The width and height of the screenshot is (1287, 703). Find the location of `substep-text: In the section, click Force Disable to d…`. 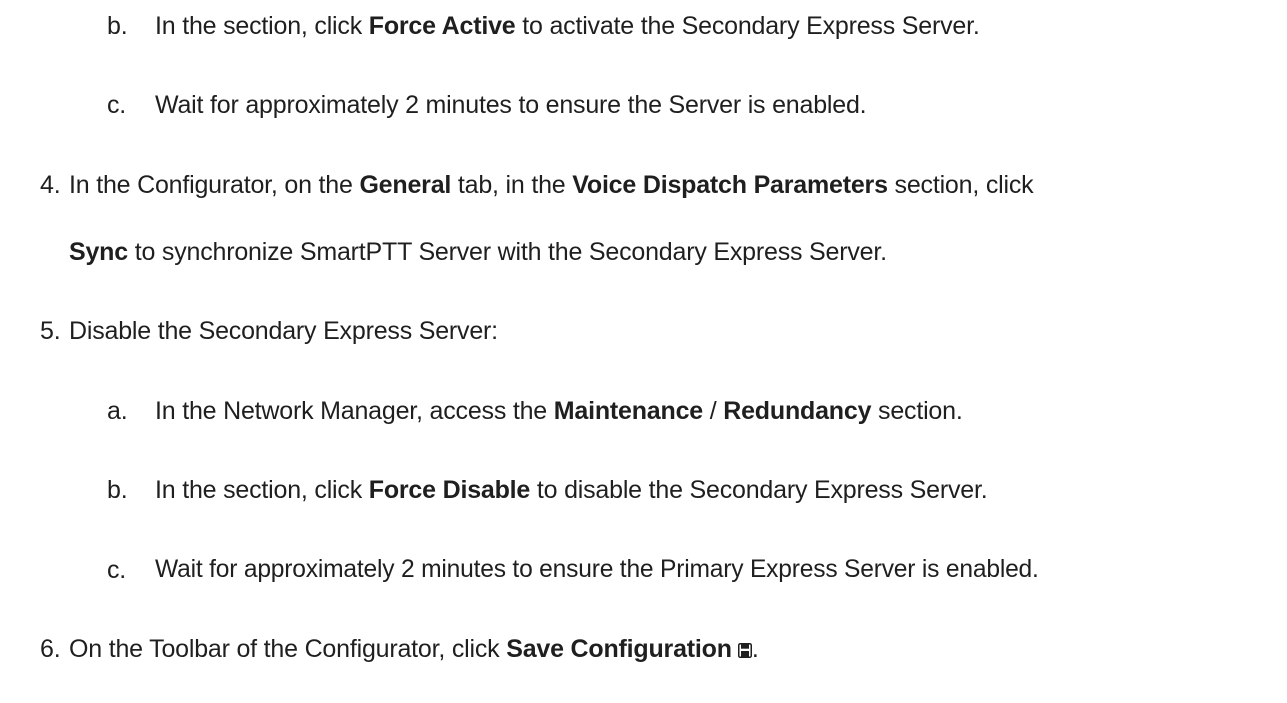

substep-text: In the section, click Force Disable to d… is located at coordinates (571, 490).